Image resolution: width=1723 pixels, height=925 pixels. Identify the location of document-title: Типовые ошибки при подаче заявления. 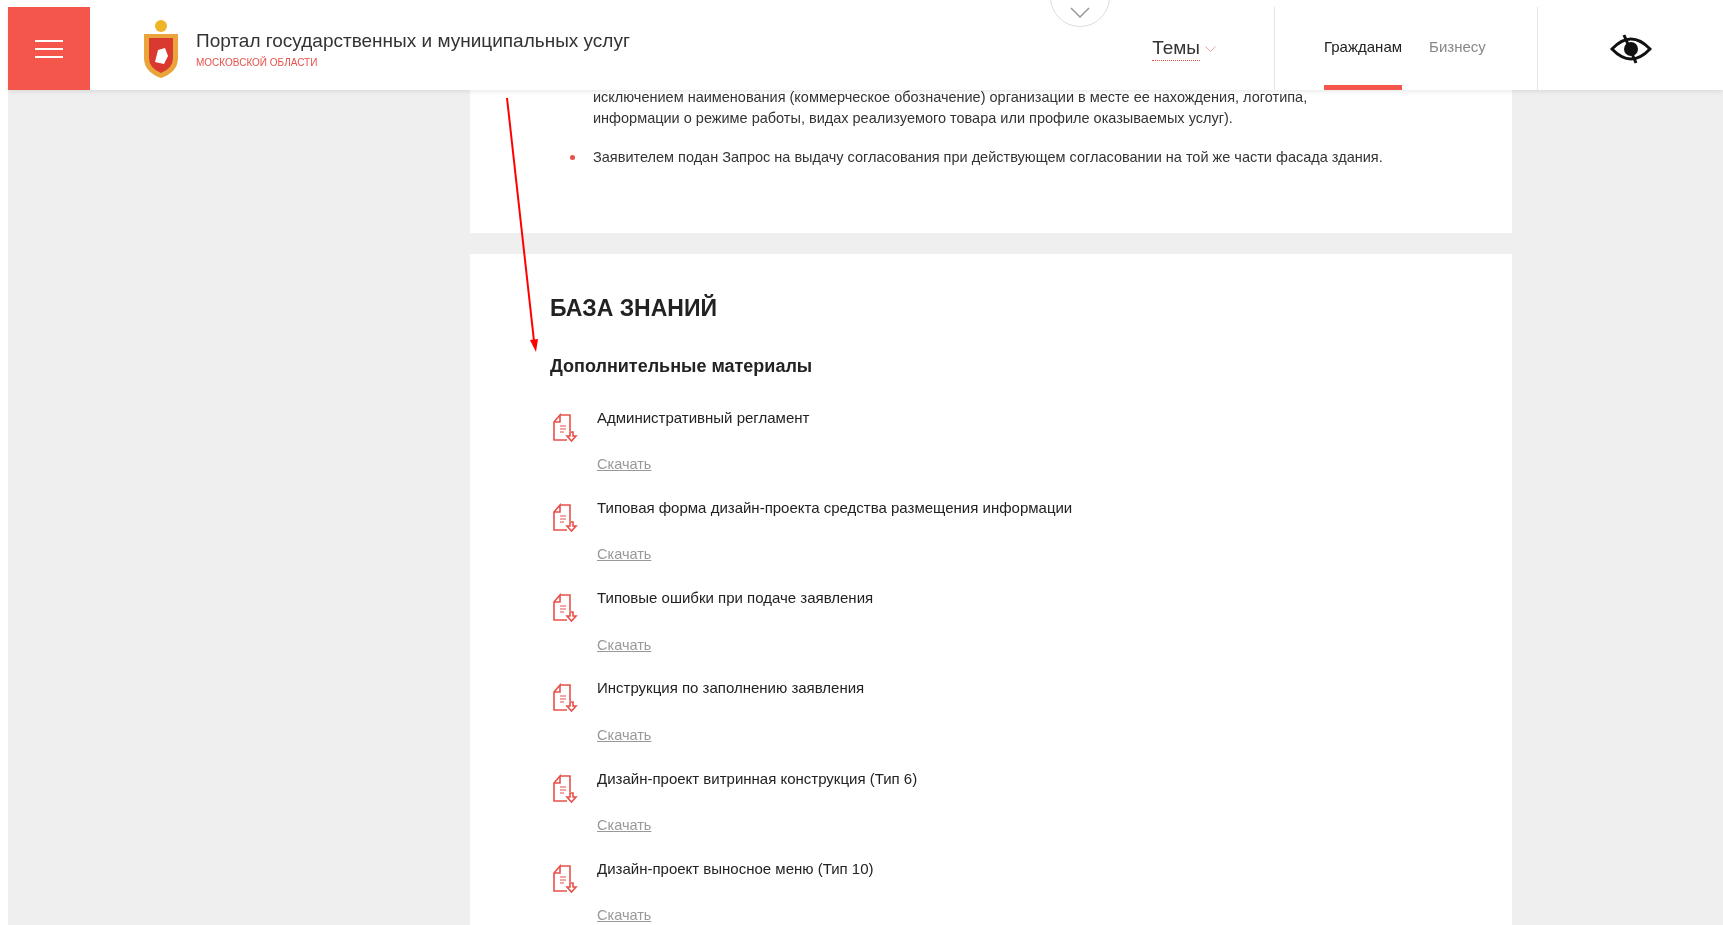
(735, 598).